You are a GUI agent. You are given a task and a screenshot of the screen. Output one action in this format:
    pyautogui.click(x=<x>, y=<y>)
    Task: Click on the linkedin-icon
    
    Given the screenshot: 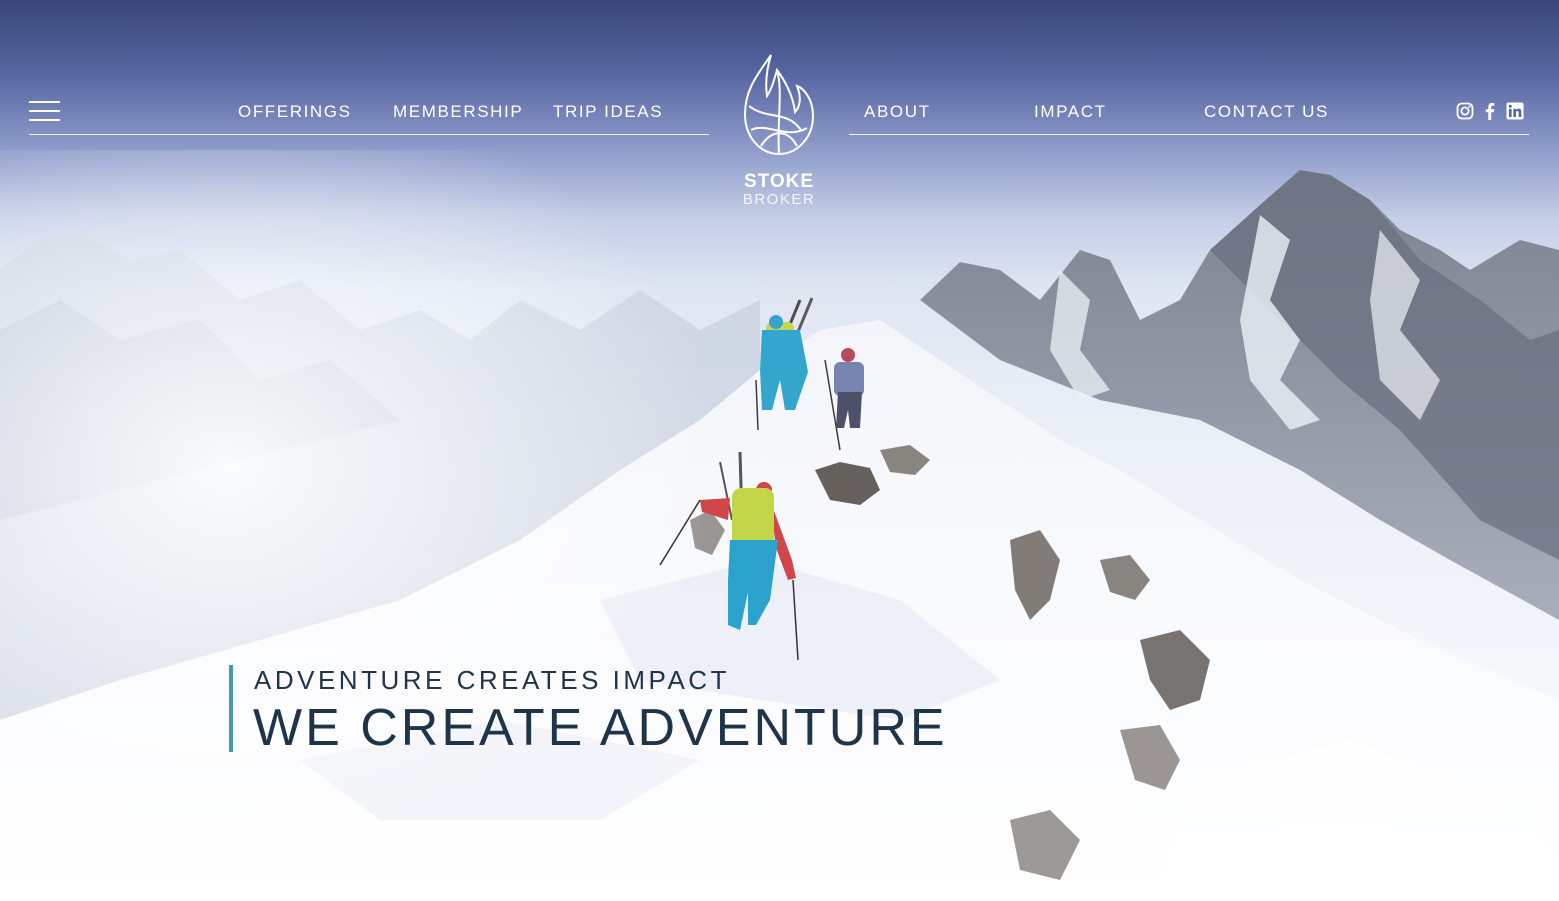 What is the action you would take?
    pyautogui.click(x=1515, y=111)
    